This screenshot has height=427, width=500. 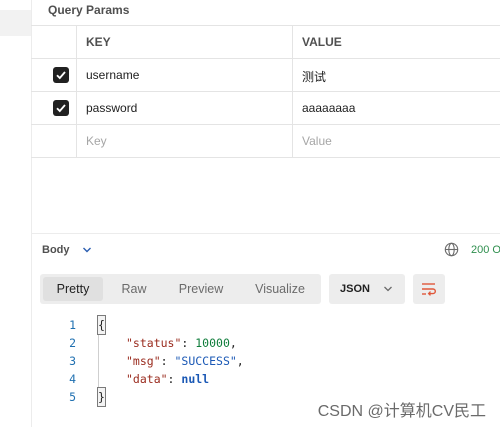 What do you see at coordinates (98, 42) in the screenshot?
I see `header-key-label: KEY` at bounding box center [98, 42].